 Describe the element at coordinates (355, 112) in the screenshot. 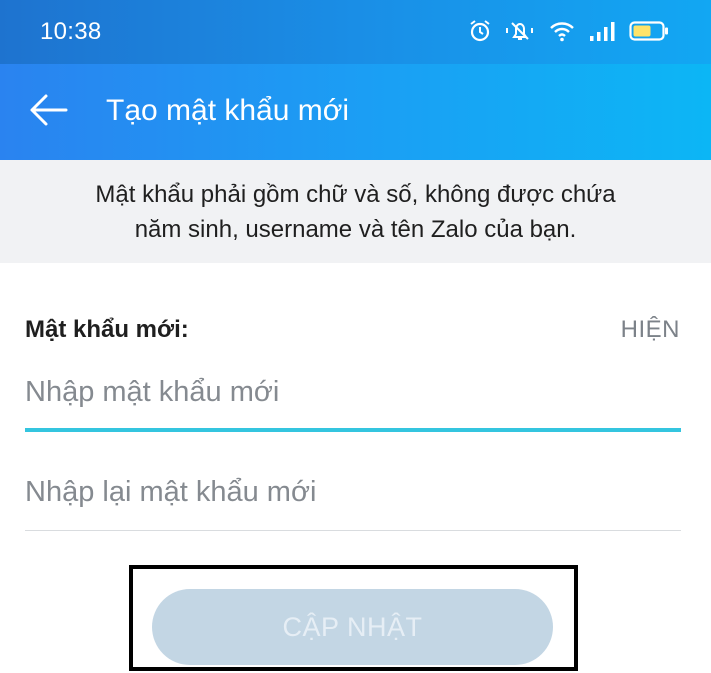

I see `app-bar: Tạo mật khẩu mới` at that location.